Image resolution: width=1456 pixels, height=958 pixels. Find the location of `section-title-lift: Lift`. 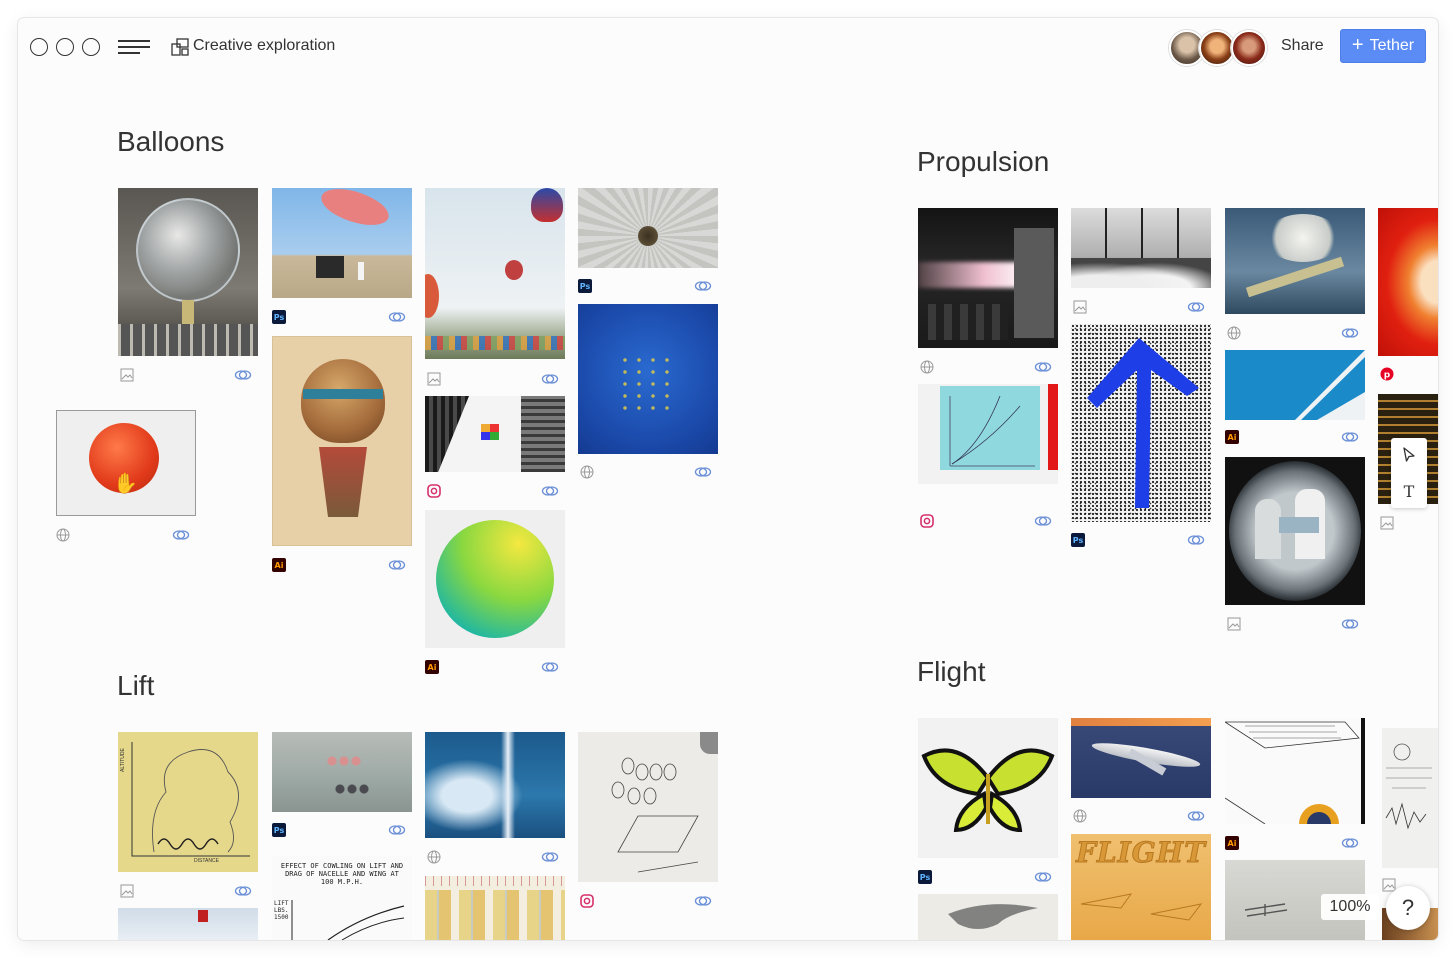

section-title-lift: Lift is located at coordinates (135, 686).